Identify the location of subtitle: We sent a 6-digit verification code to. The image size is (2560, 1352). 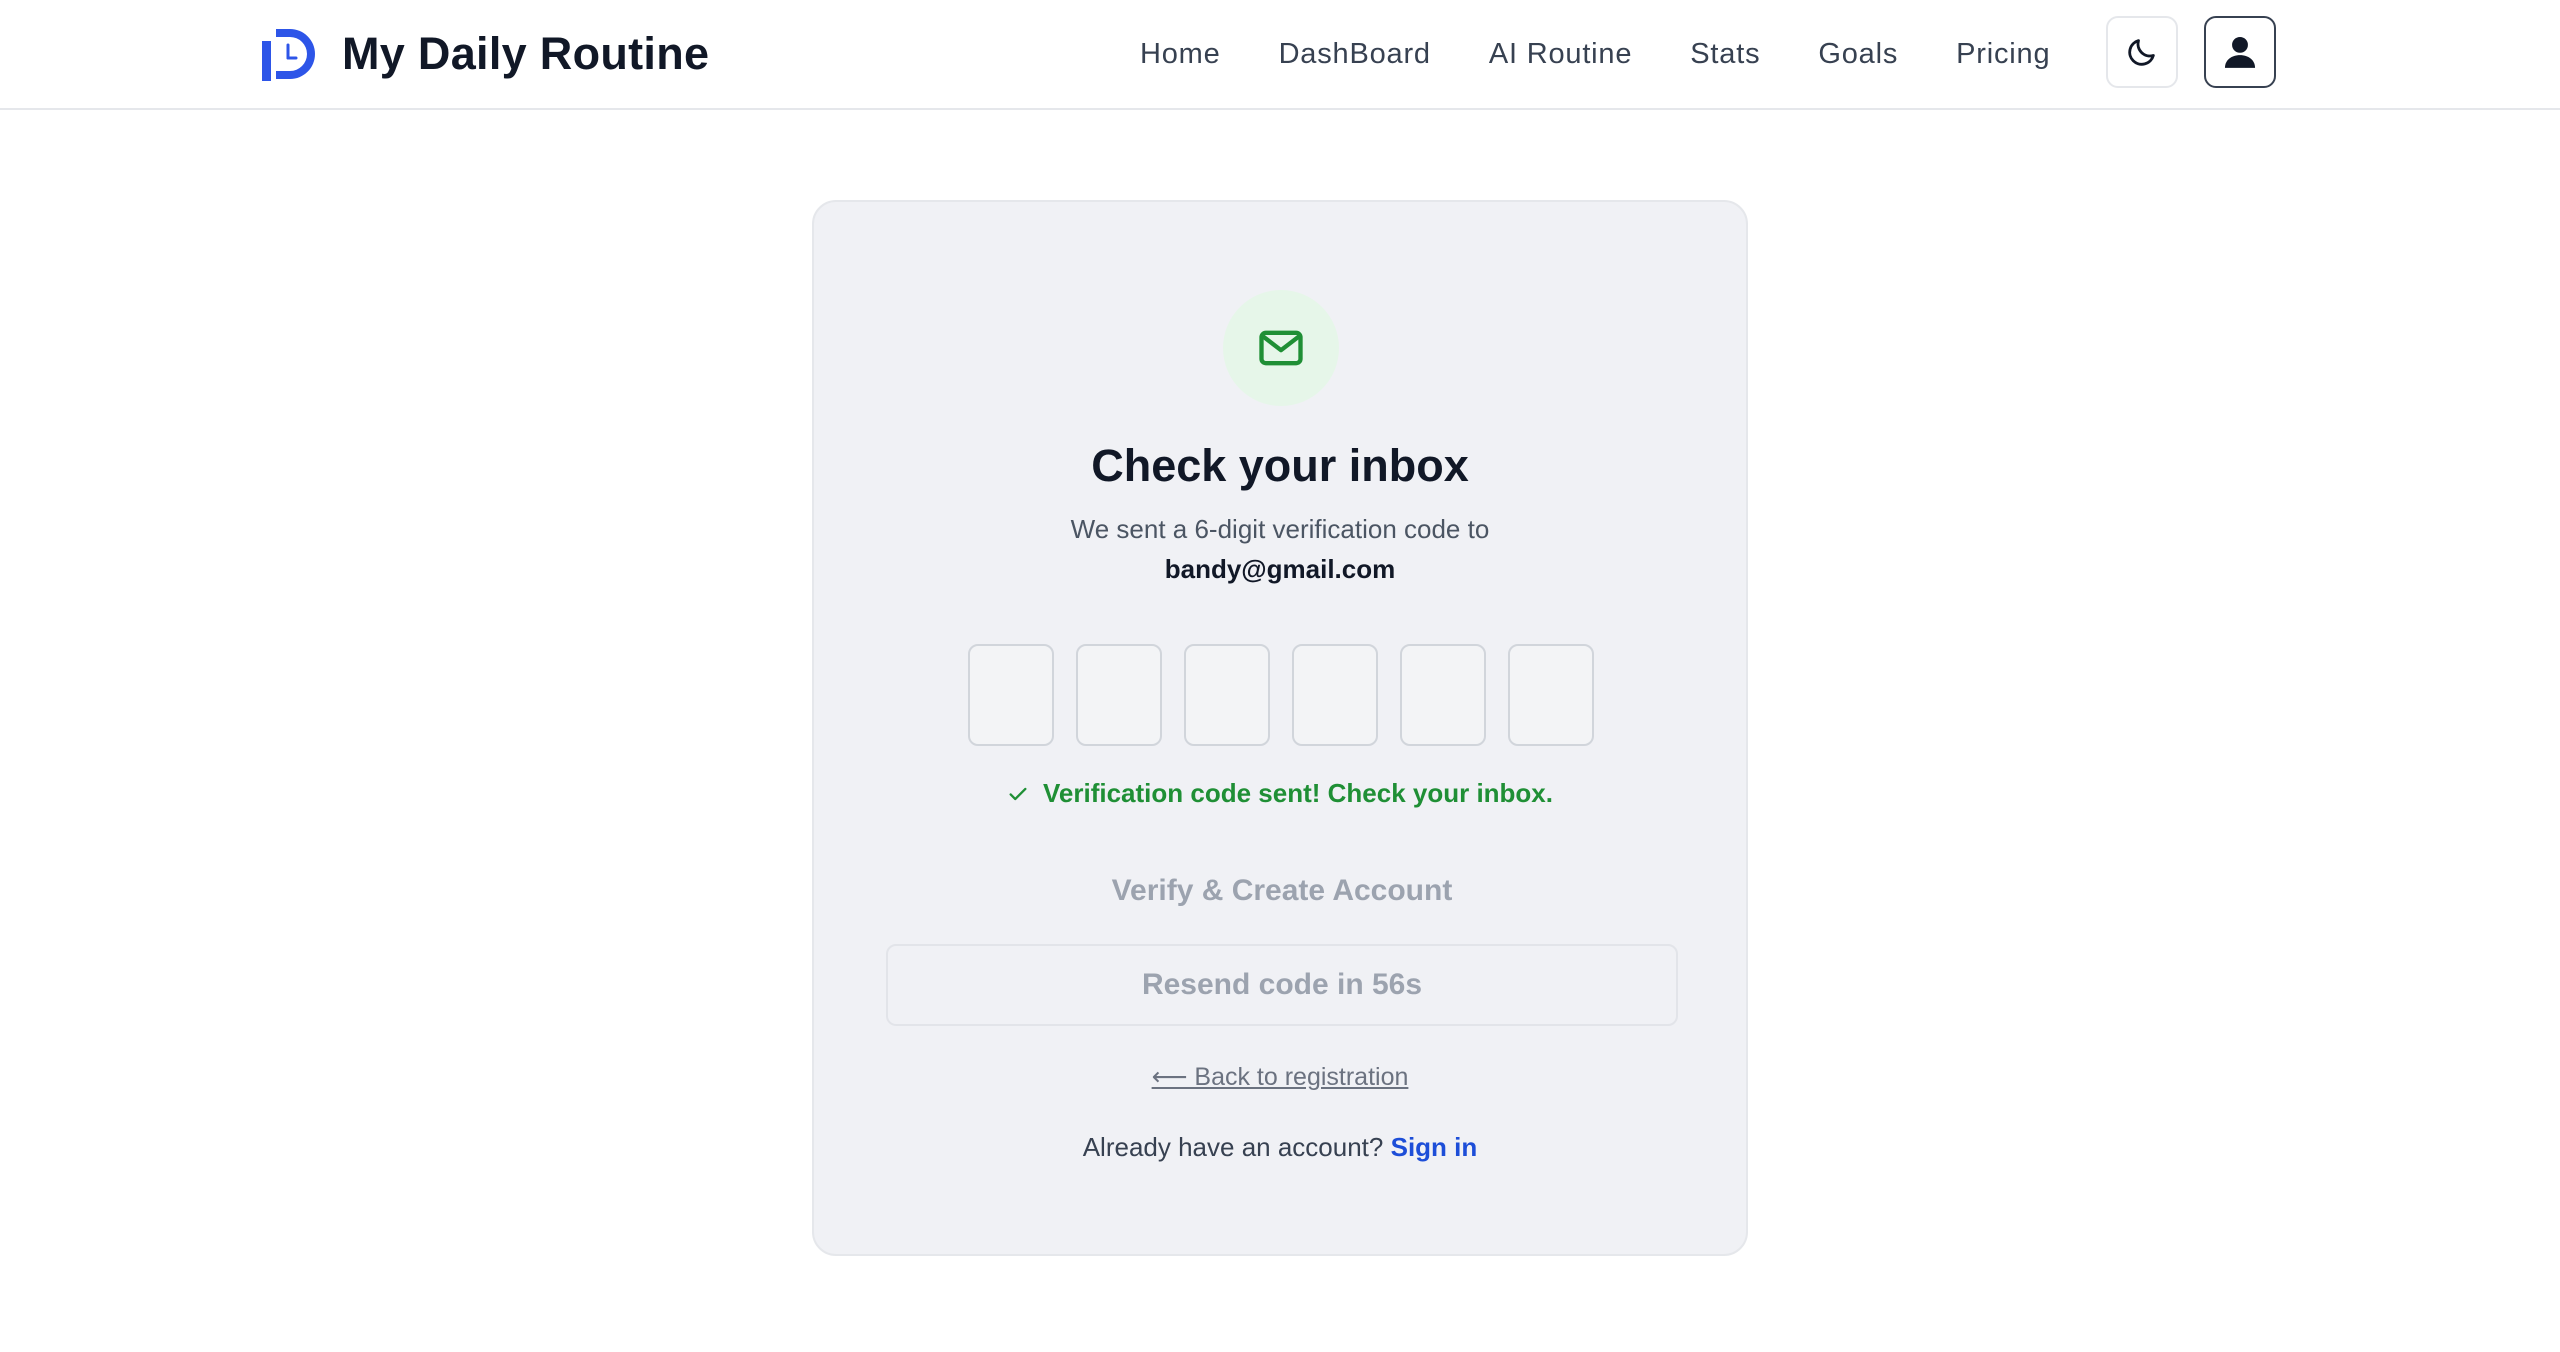
(1280, 529).